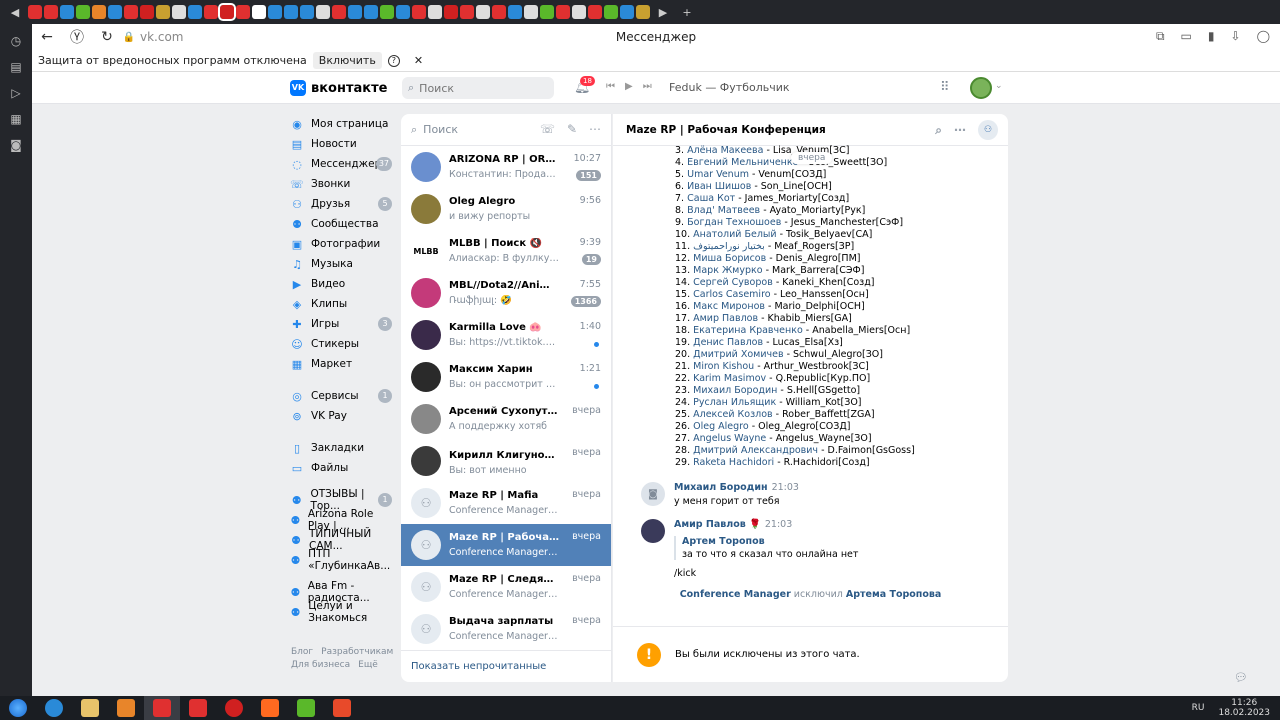  I want to click on user-avatar, so click(981, 88).